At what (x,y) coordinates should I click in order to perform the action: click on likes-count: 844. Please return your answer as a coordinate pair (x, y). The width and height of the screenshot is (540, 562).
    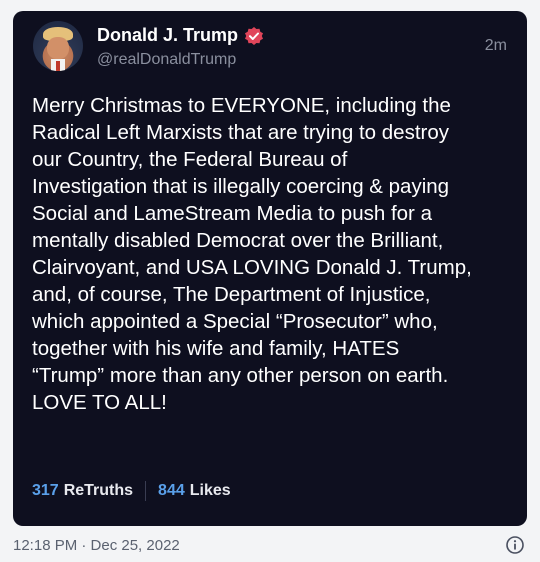
    Looking at the image, I should click on (171, 490).